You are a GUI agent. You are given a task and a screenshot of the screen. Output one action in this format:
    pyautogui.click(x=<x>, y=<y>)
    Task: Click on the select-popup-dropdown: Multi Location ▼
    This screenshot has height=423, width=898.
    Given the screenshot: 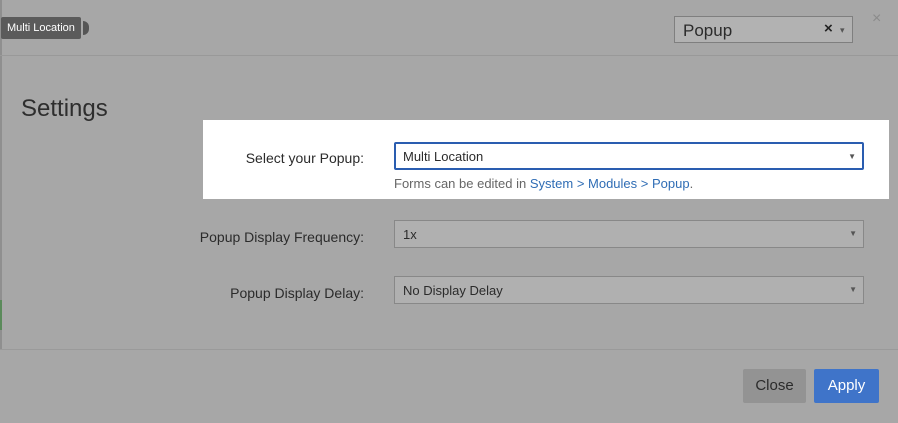 What is the action you would take?
    pyautogui.click(x=629, y=156)
    